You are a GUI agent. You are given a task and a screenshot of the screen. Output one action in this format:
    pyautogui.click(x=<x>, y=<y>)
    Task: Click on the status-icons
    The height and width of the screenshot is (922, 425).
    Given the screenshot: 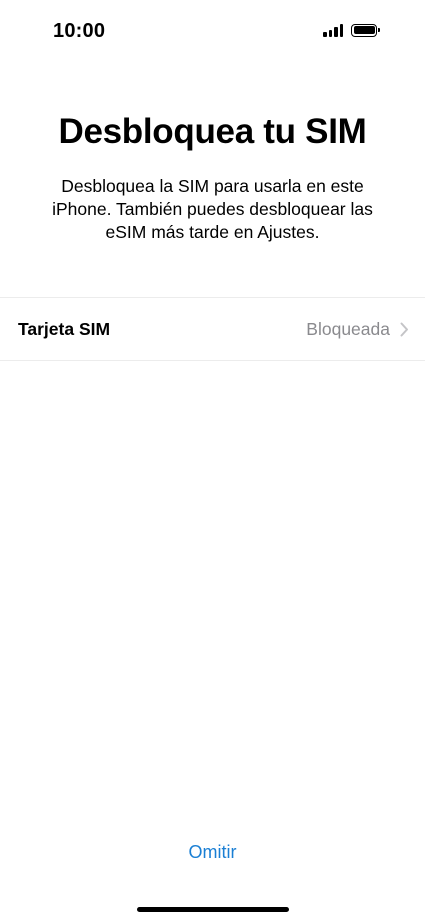 What is the action you would take?
    pyautogui.click(x=351, y=30)
    